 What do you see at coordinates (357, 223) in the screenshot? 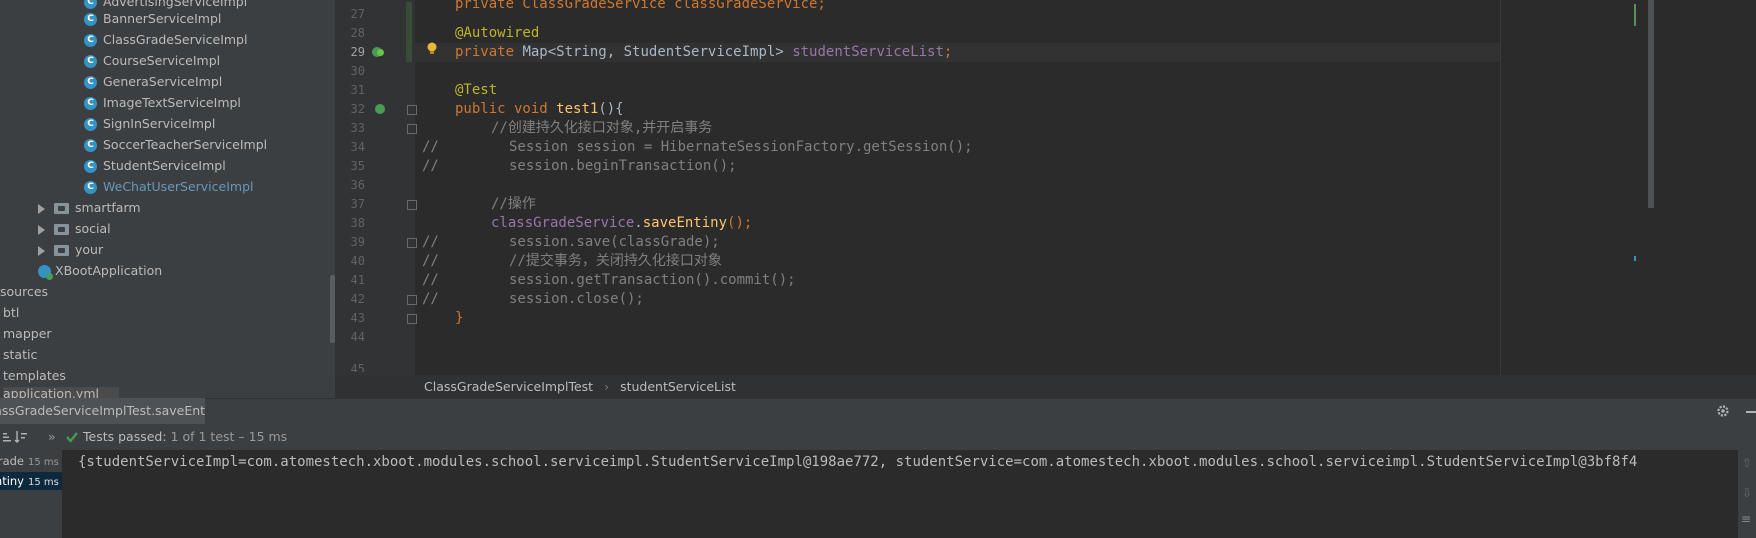
I see `line-number: 38` at bounding box center [357, 223].